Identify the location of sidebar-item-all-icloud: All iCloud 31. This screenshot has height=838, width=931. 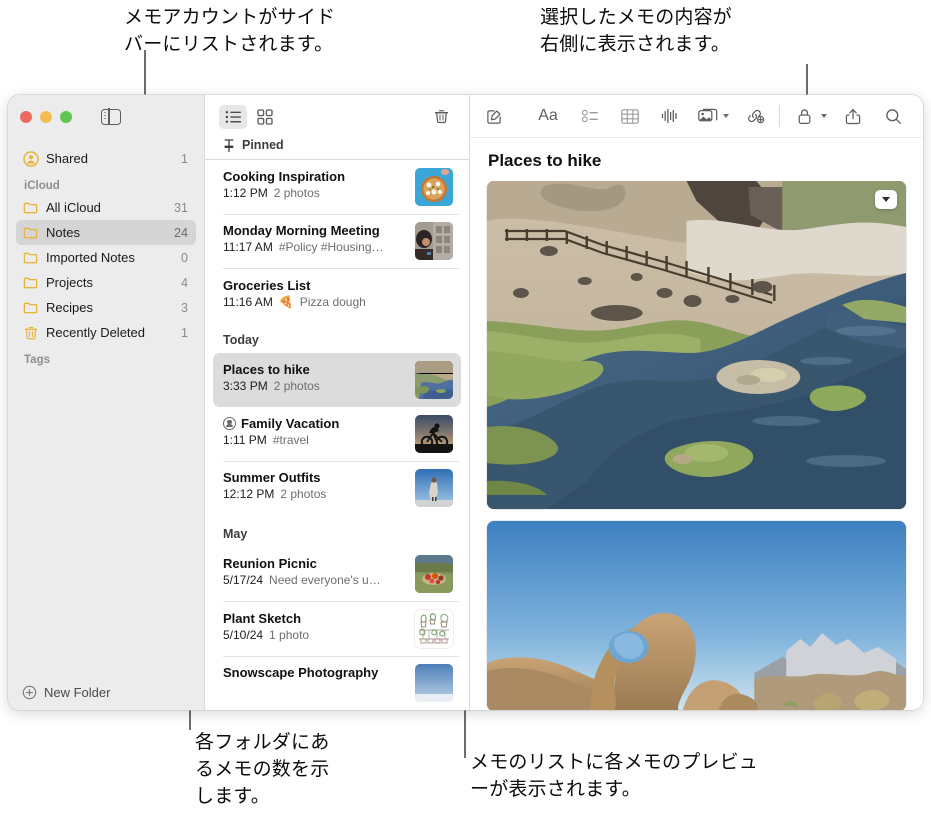
(106, 207).